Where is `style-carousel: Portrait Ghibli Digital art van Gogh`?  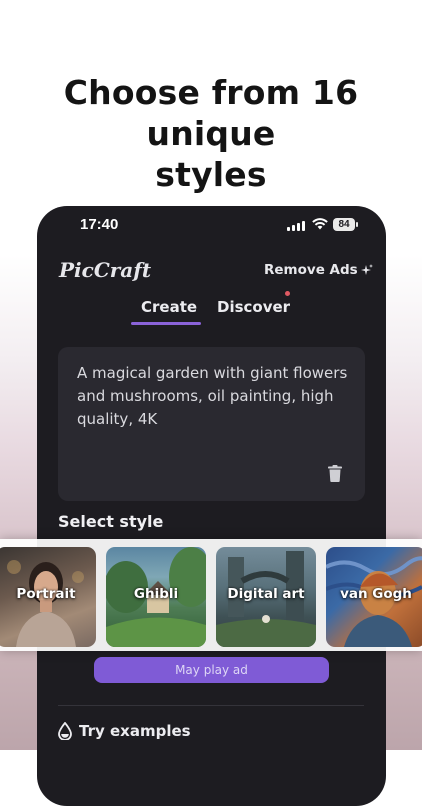
style-carousel: Portrait Ghibli Digital art van Gogh is located at coordinates (211, 595).